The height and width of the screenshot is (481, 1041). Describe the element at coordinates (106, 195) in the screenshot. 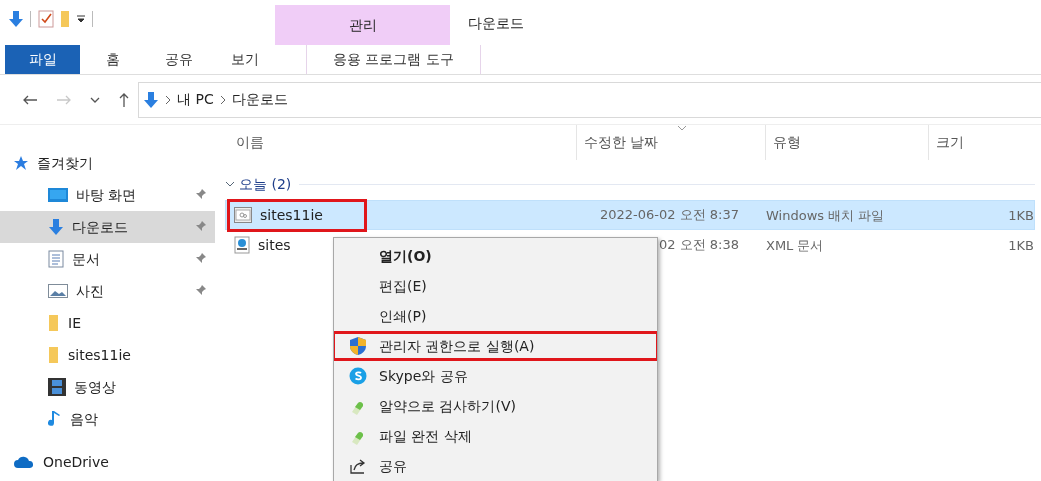

I see `sidebar-label: 바탕 화면` at that location.